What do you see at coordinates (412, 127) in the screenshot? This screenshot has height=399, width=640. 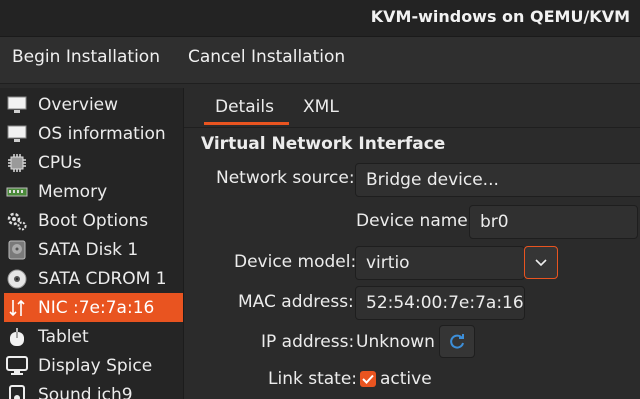 I see `tab-divider` at bounding box center [412, 127].